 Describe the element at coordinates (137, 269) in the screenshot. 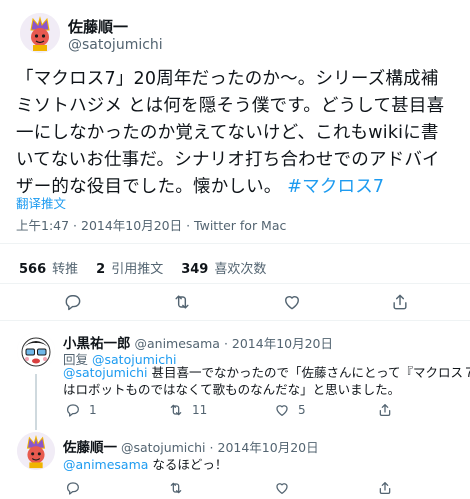

I see `stat-label: 引用推文` at that location.